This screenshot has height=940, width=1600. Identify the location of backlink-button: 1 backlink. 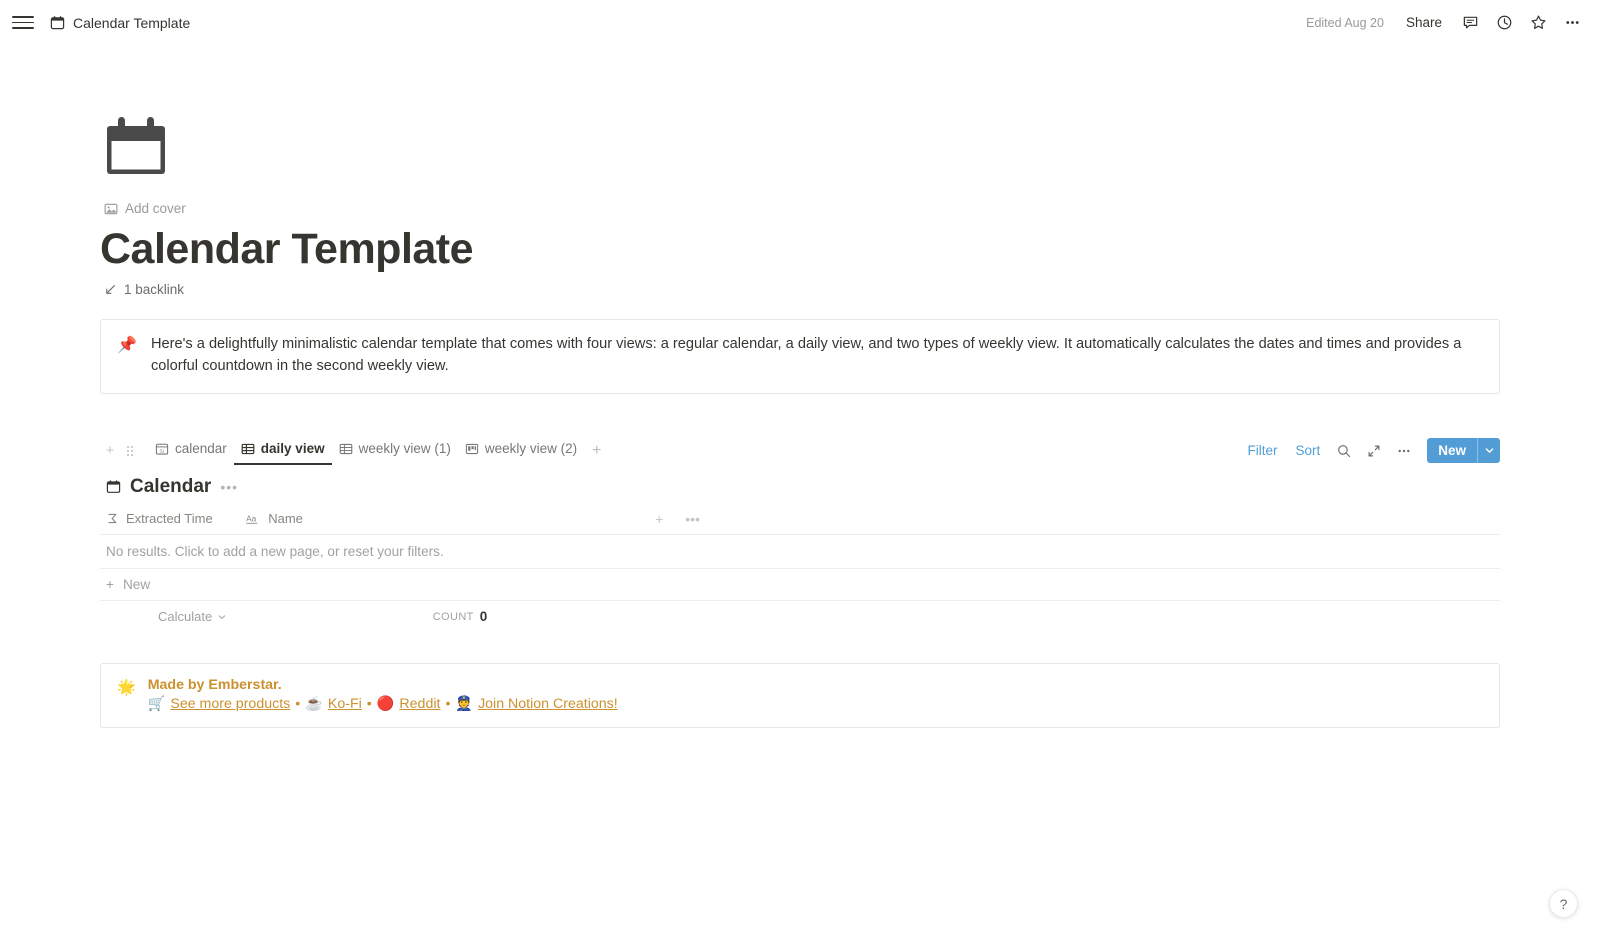
(144, 289).